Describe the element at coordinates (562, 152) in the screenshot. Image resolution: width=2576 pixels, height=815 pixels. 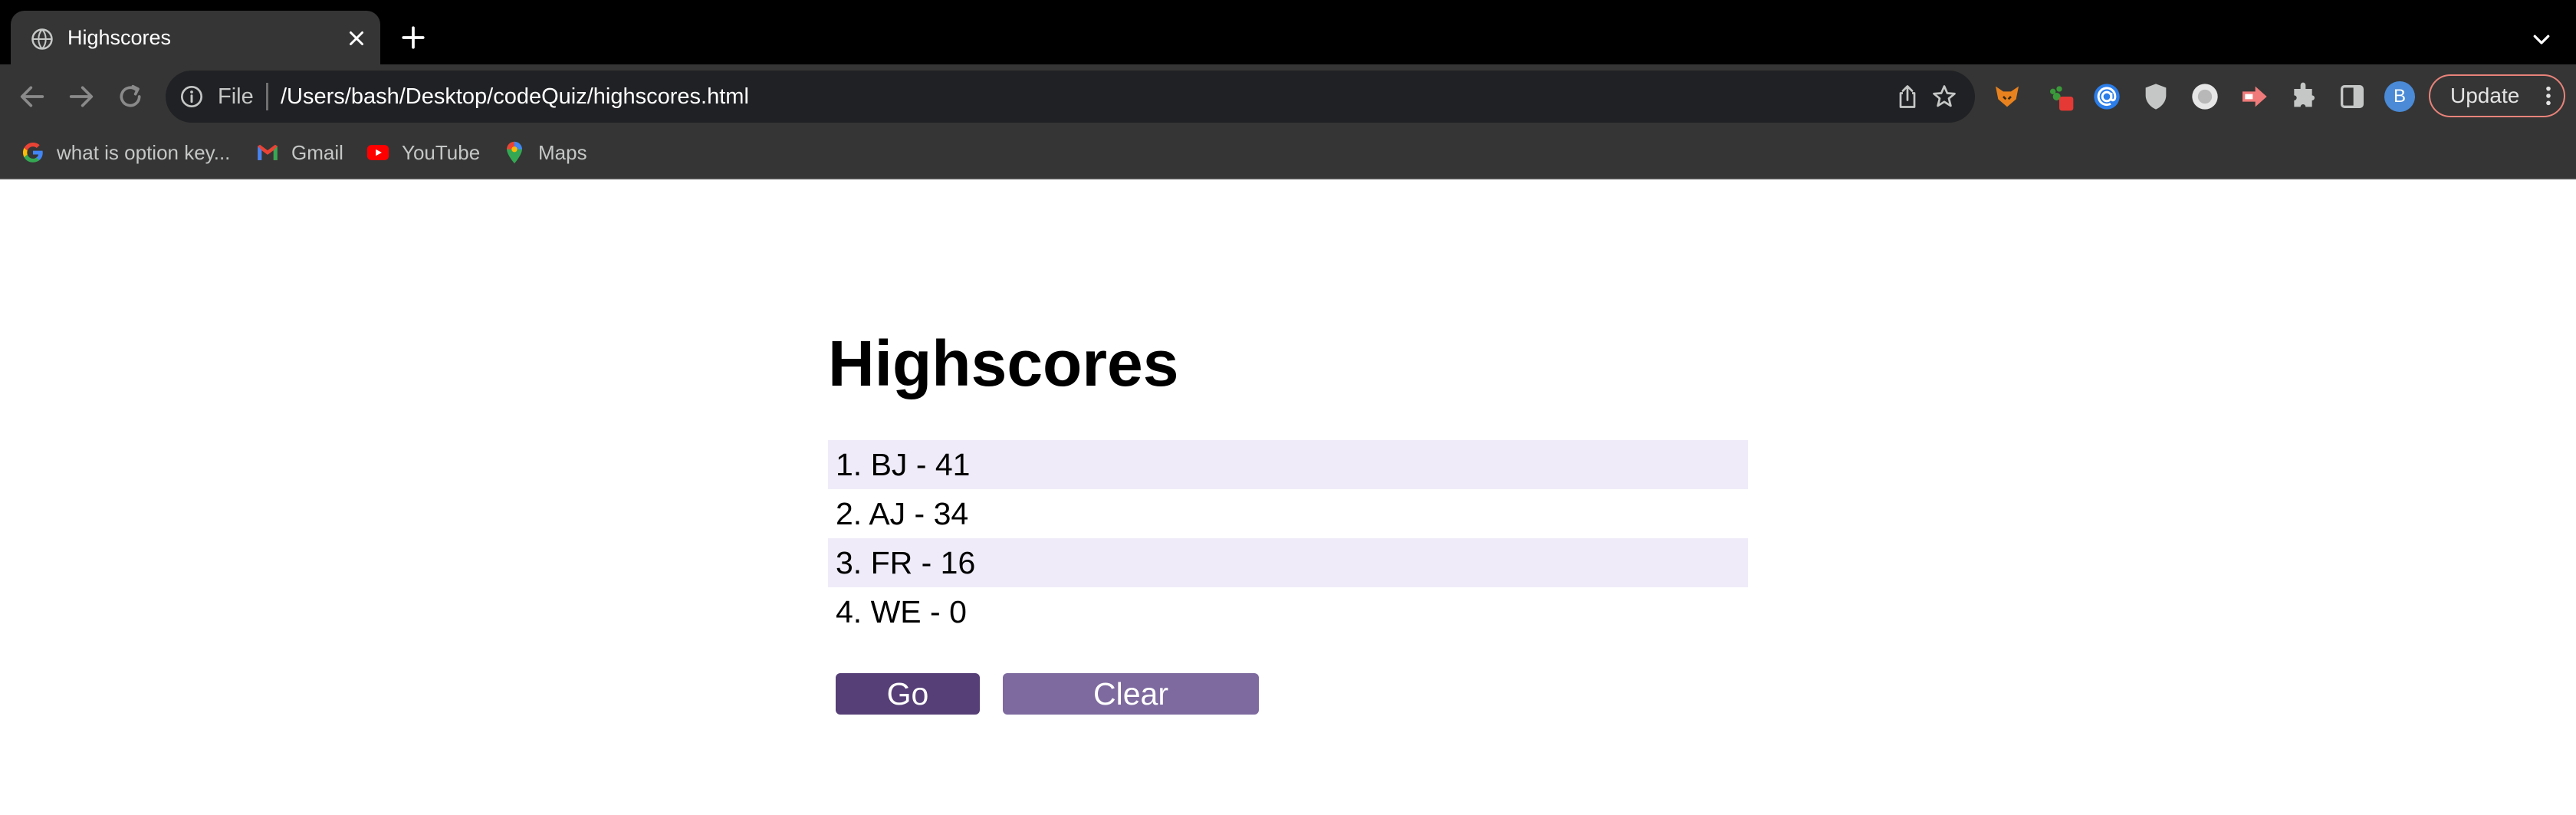
I see `bookmark-label: Maps` at that location.